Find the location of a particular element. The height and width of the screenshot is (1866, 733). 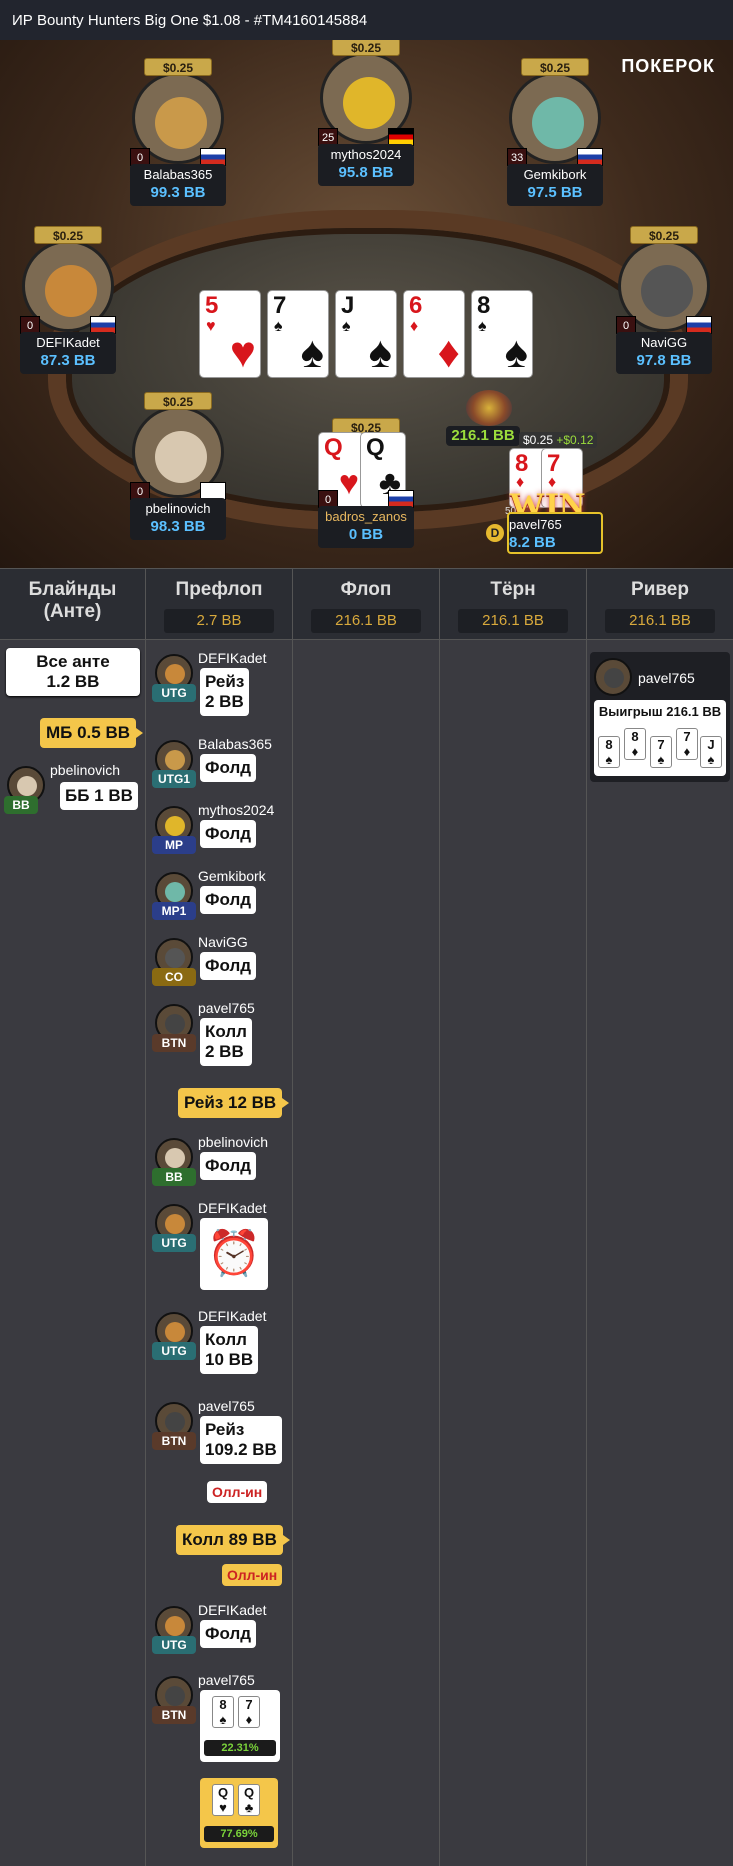

avatar is located at coordinates (613, 677).